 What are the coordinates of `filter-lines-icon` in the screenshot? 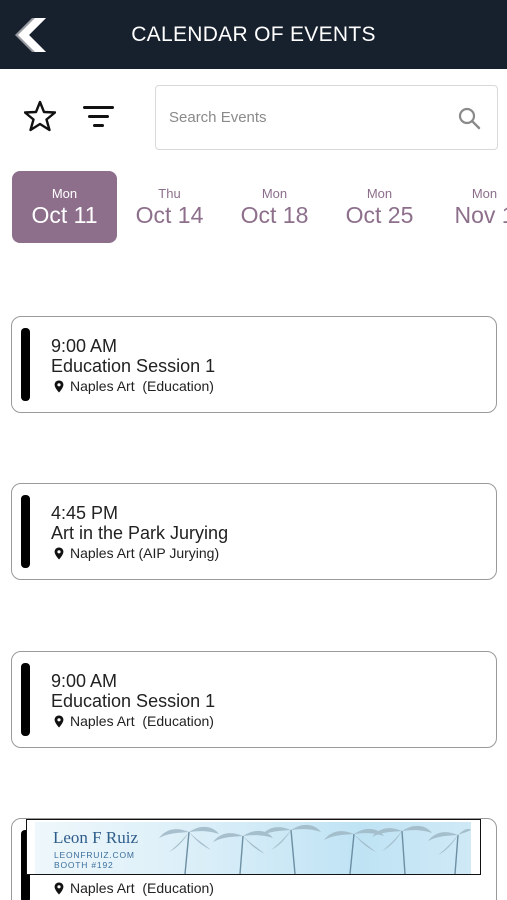 It's located at (98, 116).